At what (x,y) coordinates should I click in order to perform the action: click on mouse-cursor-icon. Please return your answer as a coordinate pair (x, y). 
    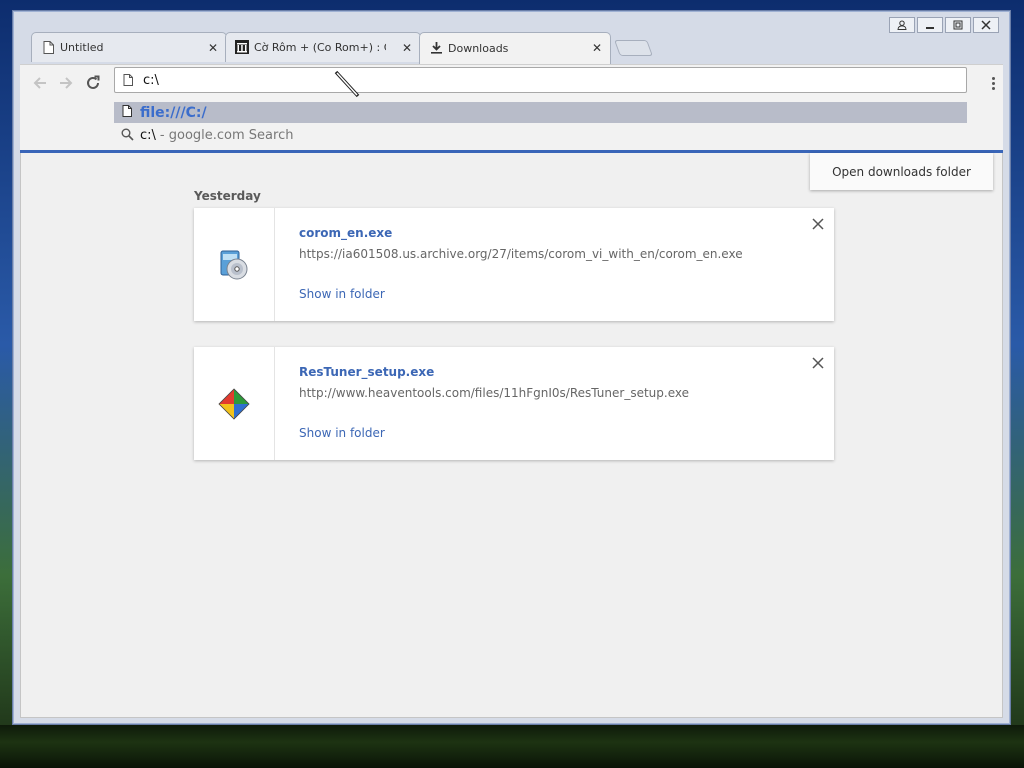
    Looking at the image, I should click on (348, 86).